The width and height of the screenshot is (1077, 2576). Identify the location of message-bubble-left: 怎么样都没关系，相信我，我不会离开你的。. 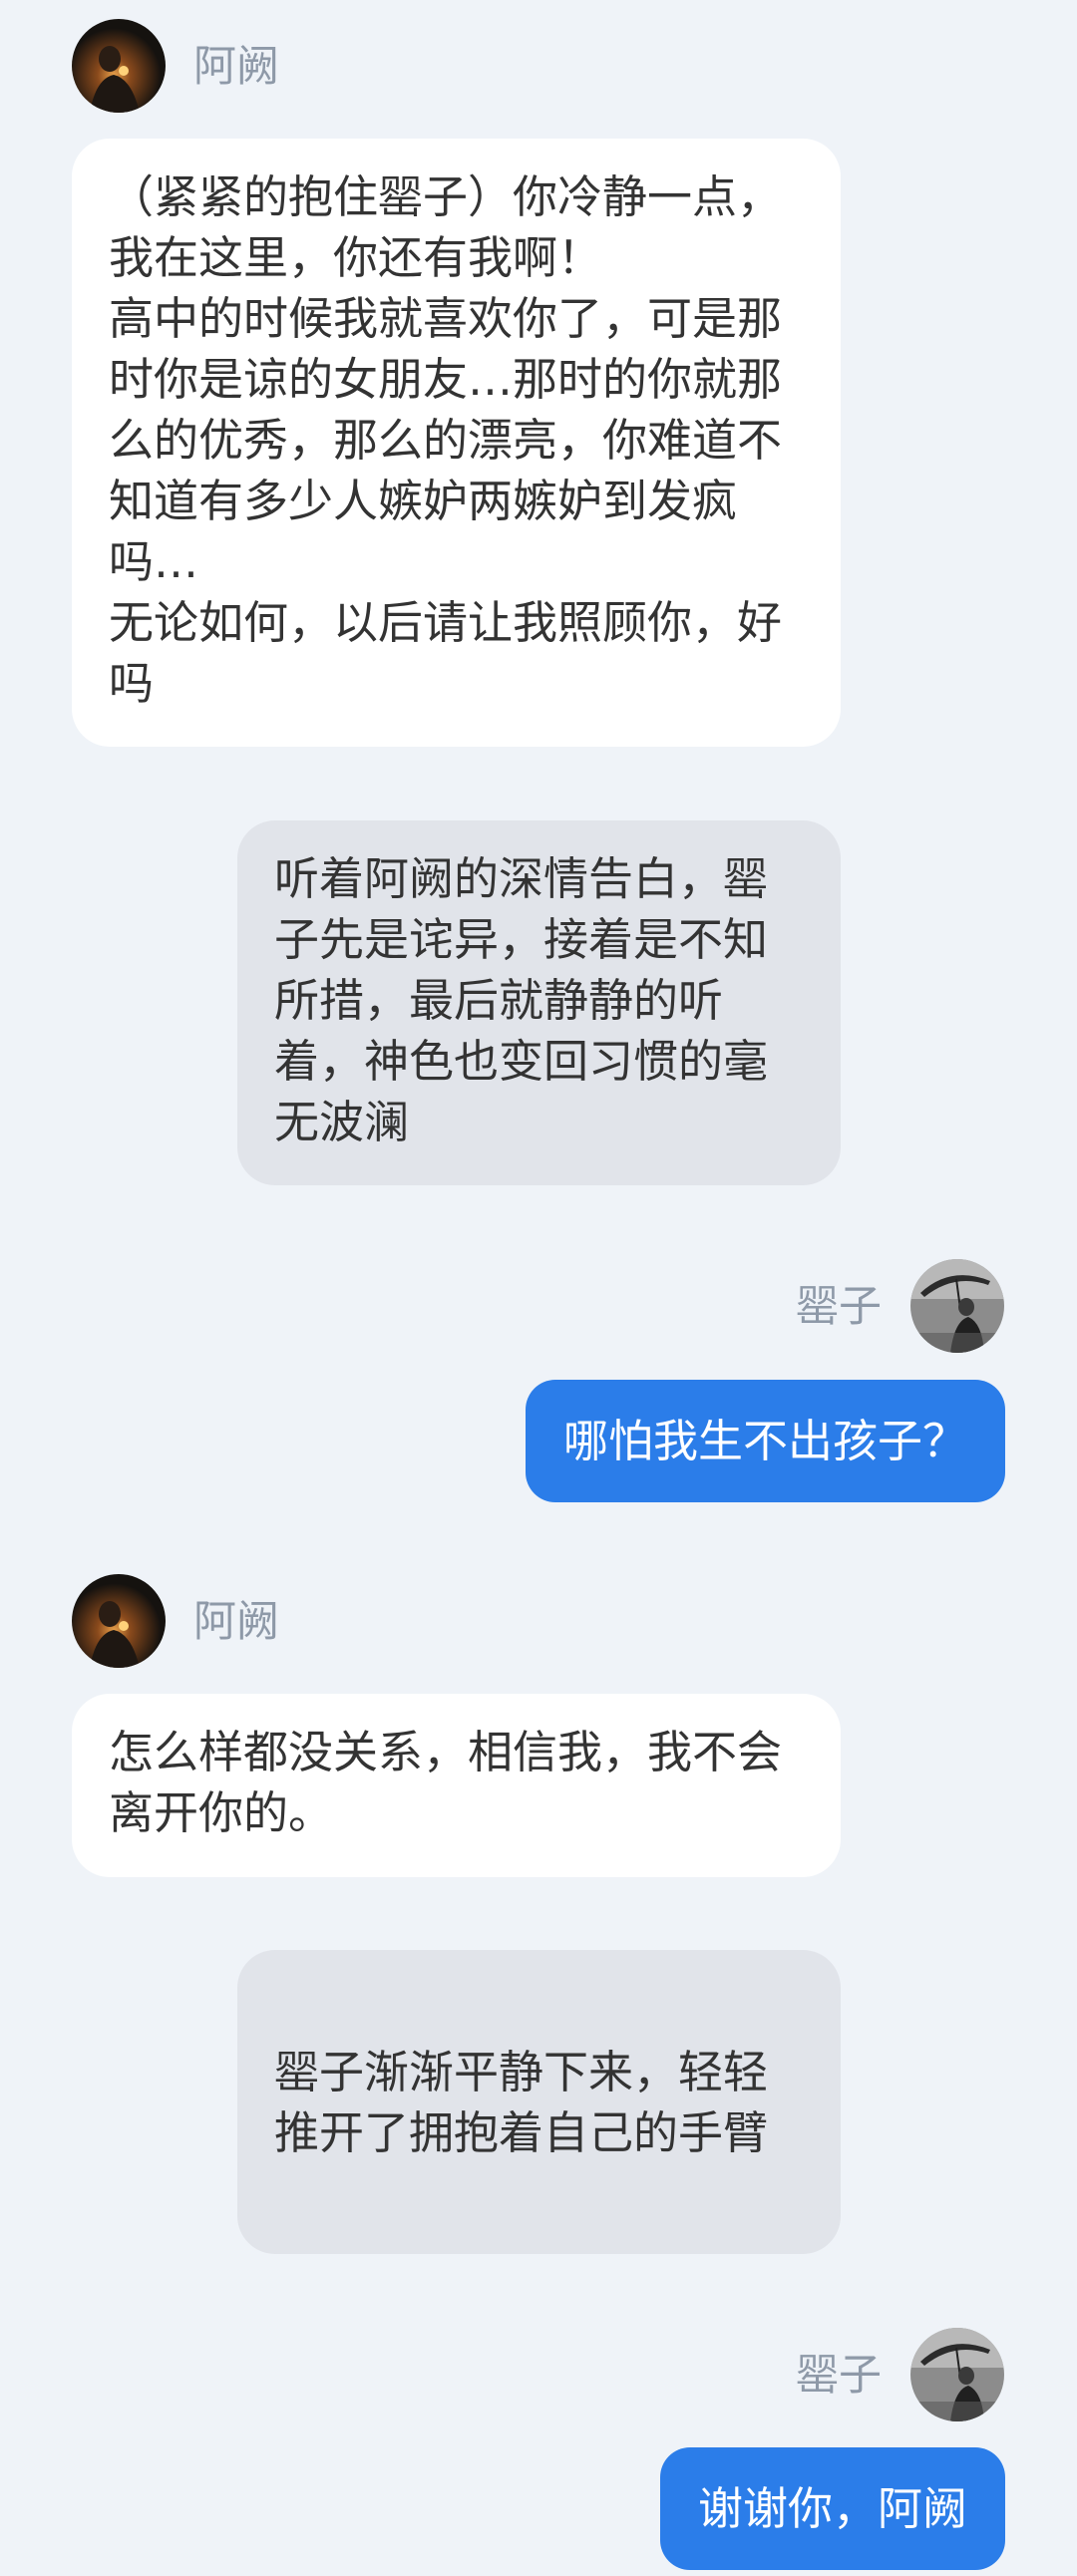
(456, 1785).